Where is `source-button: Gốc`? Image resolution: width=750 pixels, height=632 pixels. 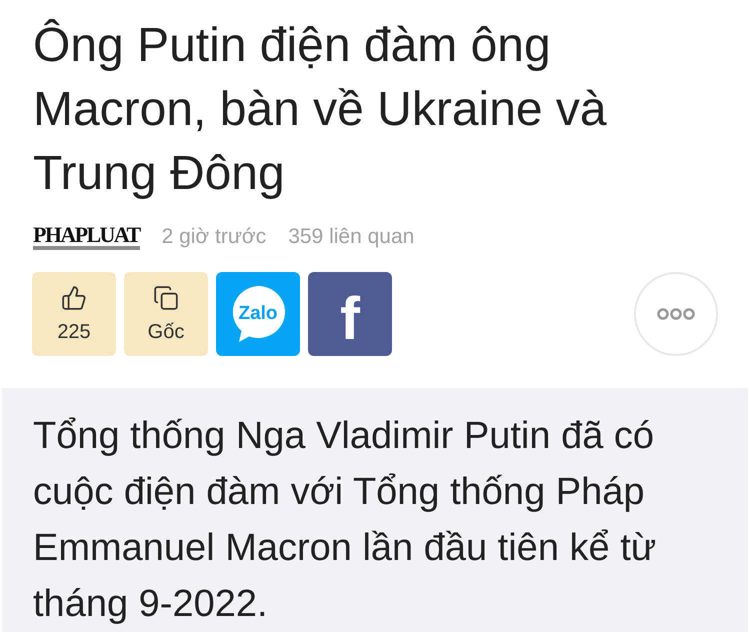
source-button: Gốc is located at coordinates (166, 314).